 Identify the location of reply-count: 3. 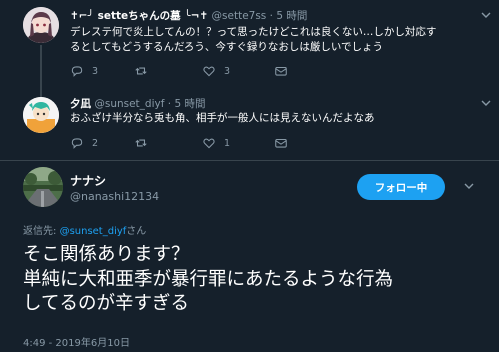
(95, 71).